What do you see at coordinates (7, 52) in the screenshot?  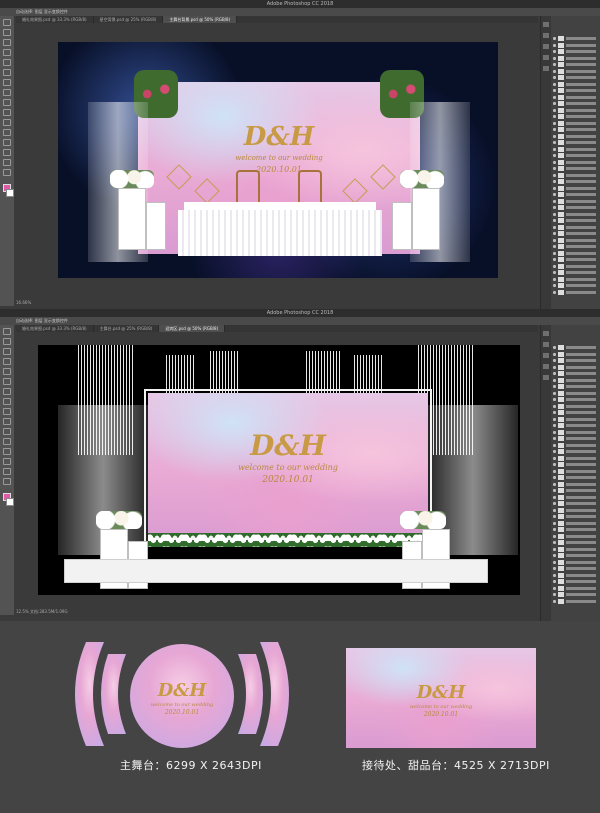 I see `crop-icon` at bounding box center [7, 52].